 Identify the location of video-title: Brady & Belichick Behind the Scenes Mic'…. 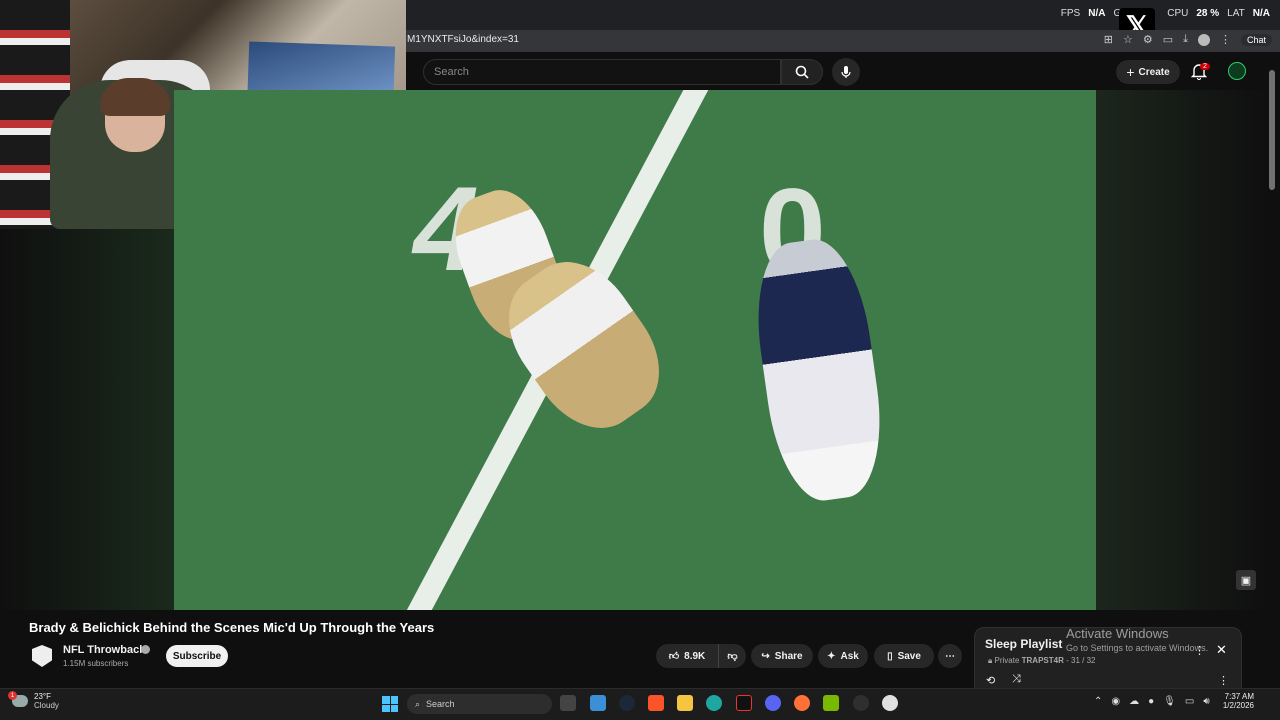
(232, 627).